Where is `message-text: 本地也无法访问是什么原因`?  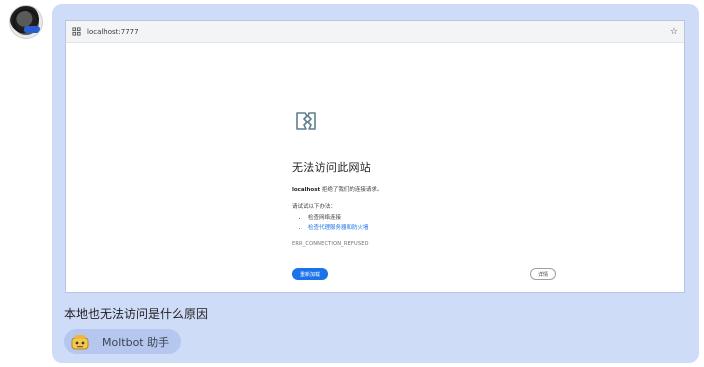 message-text: 本地也无法访问是什么原因 is located at coordinates (136, 314).